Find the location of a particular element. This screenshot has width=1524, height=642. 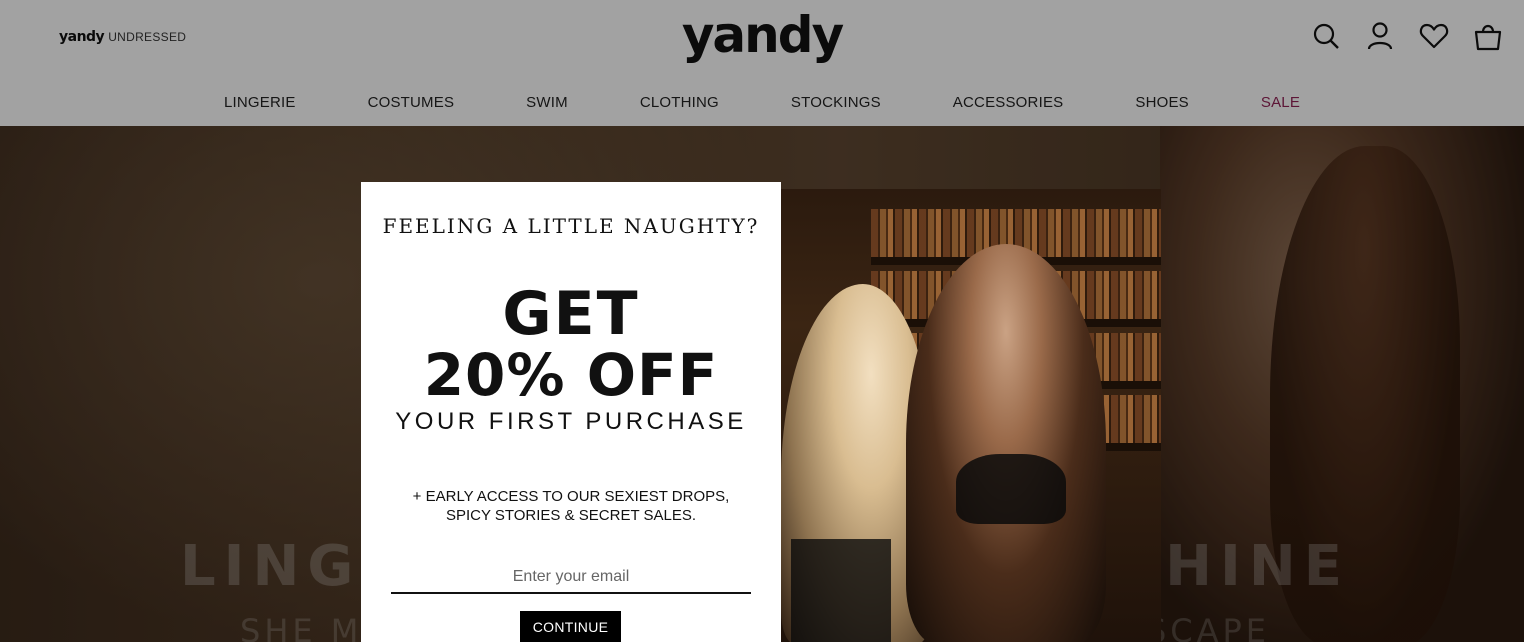

email-input is located at coordinates (571, 578).